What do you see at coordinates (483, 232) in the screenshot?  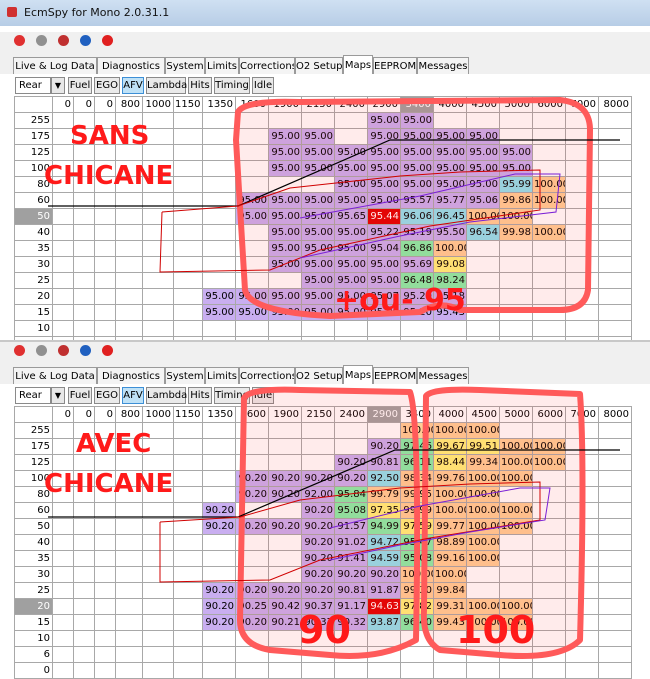 I see `map-cell: 96.54` at bounding box center [483, 232].